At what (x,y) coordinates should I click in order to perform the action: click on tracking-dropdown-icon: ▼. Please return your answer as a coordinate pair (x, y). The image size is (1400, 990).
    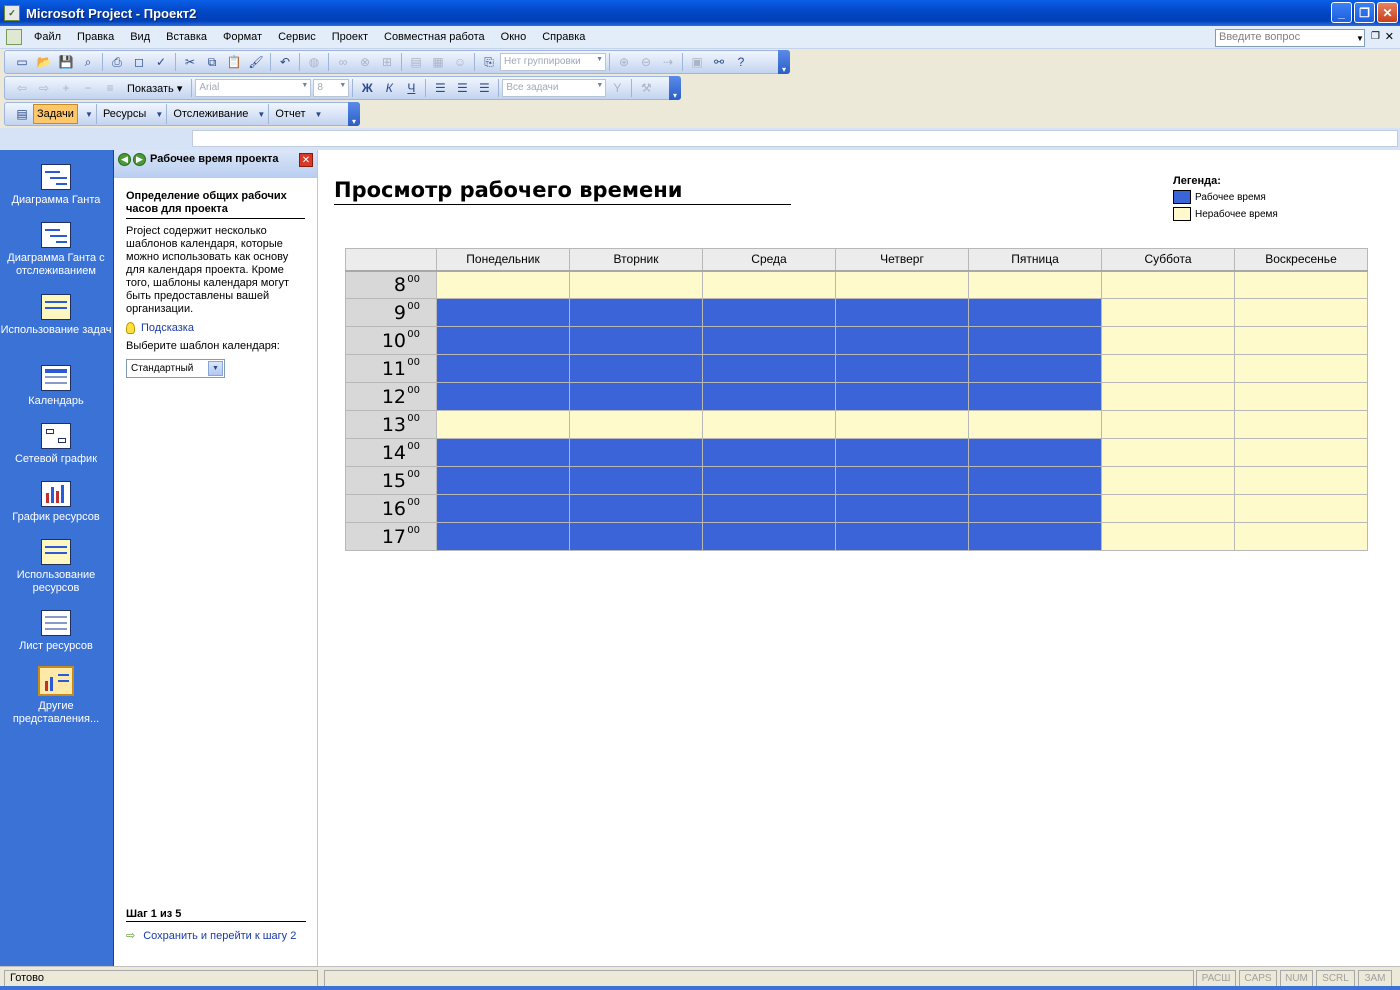
    Looking at the image, I should click on (261, 114).